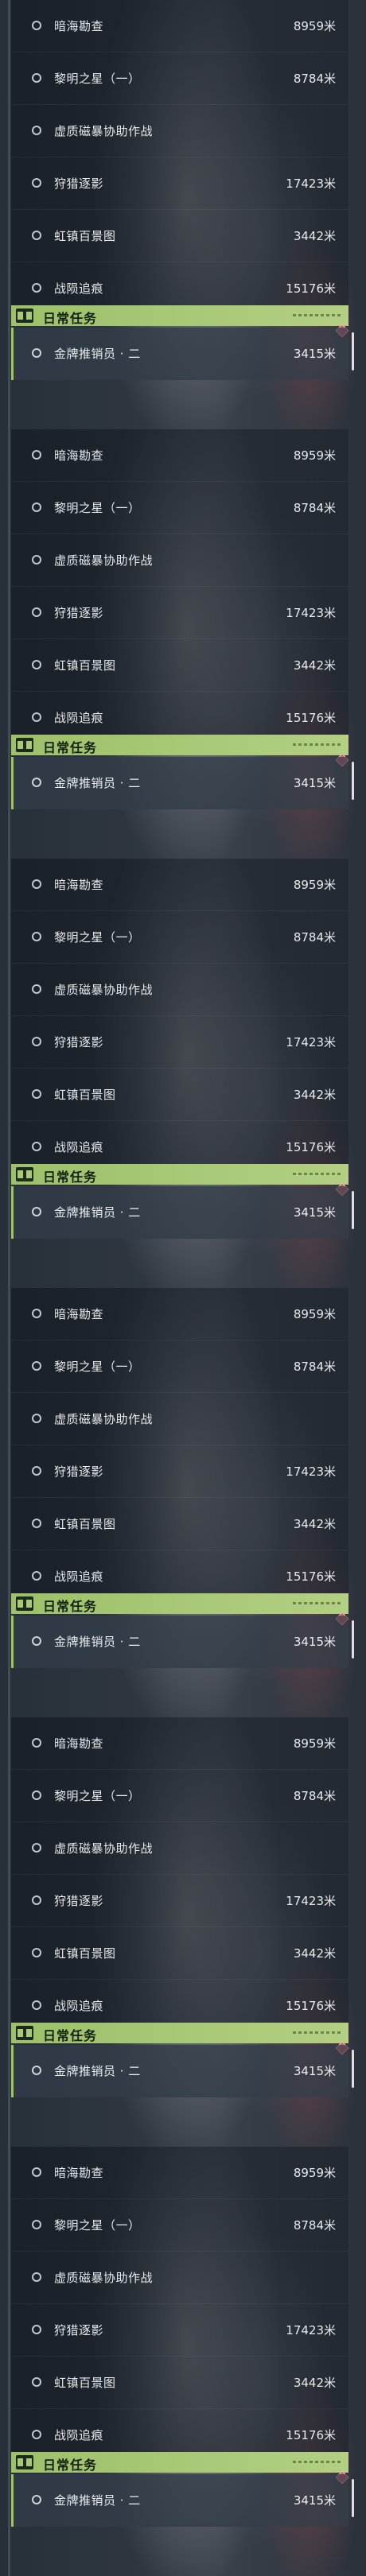  Describe the element at coordinates (314, 937) in the screenshot. I see `task-distance: 8784米` at that location.